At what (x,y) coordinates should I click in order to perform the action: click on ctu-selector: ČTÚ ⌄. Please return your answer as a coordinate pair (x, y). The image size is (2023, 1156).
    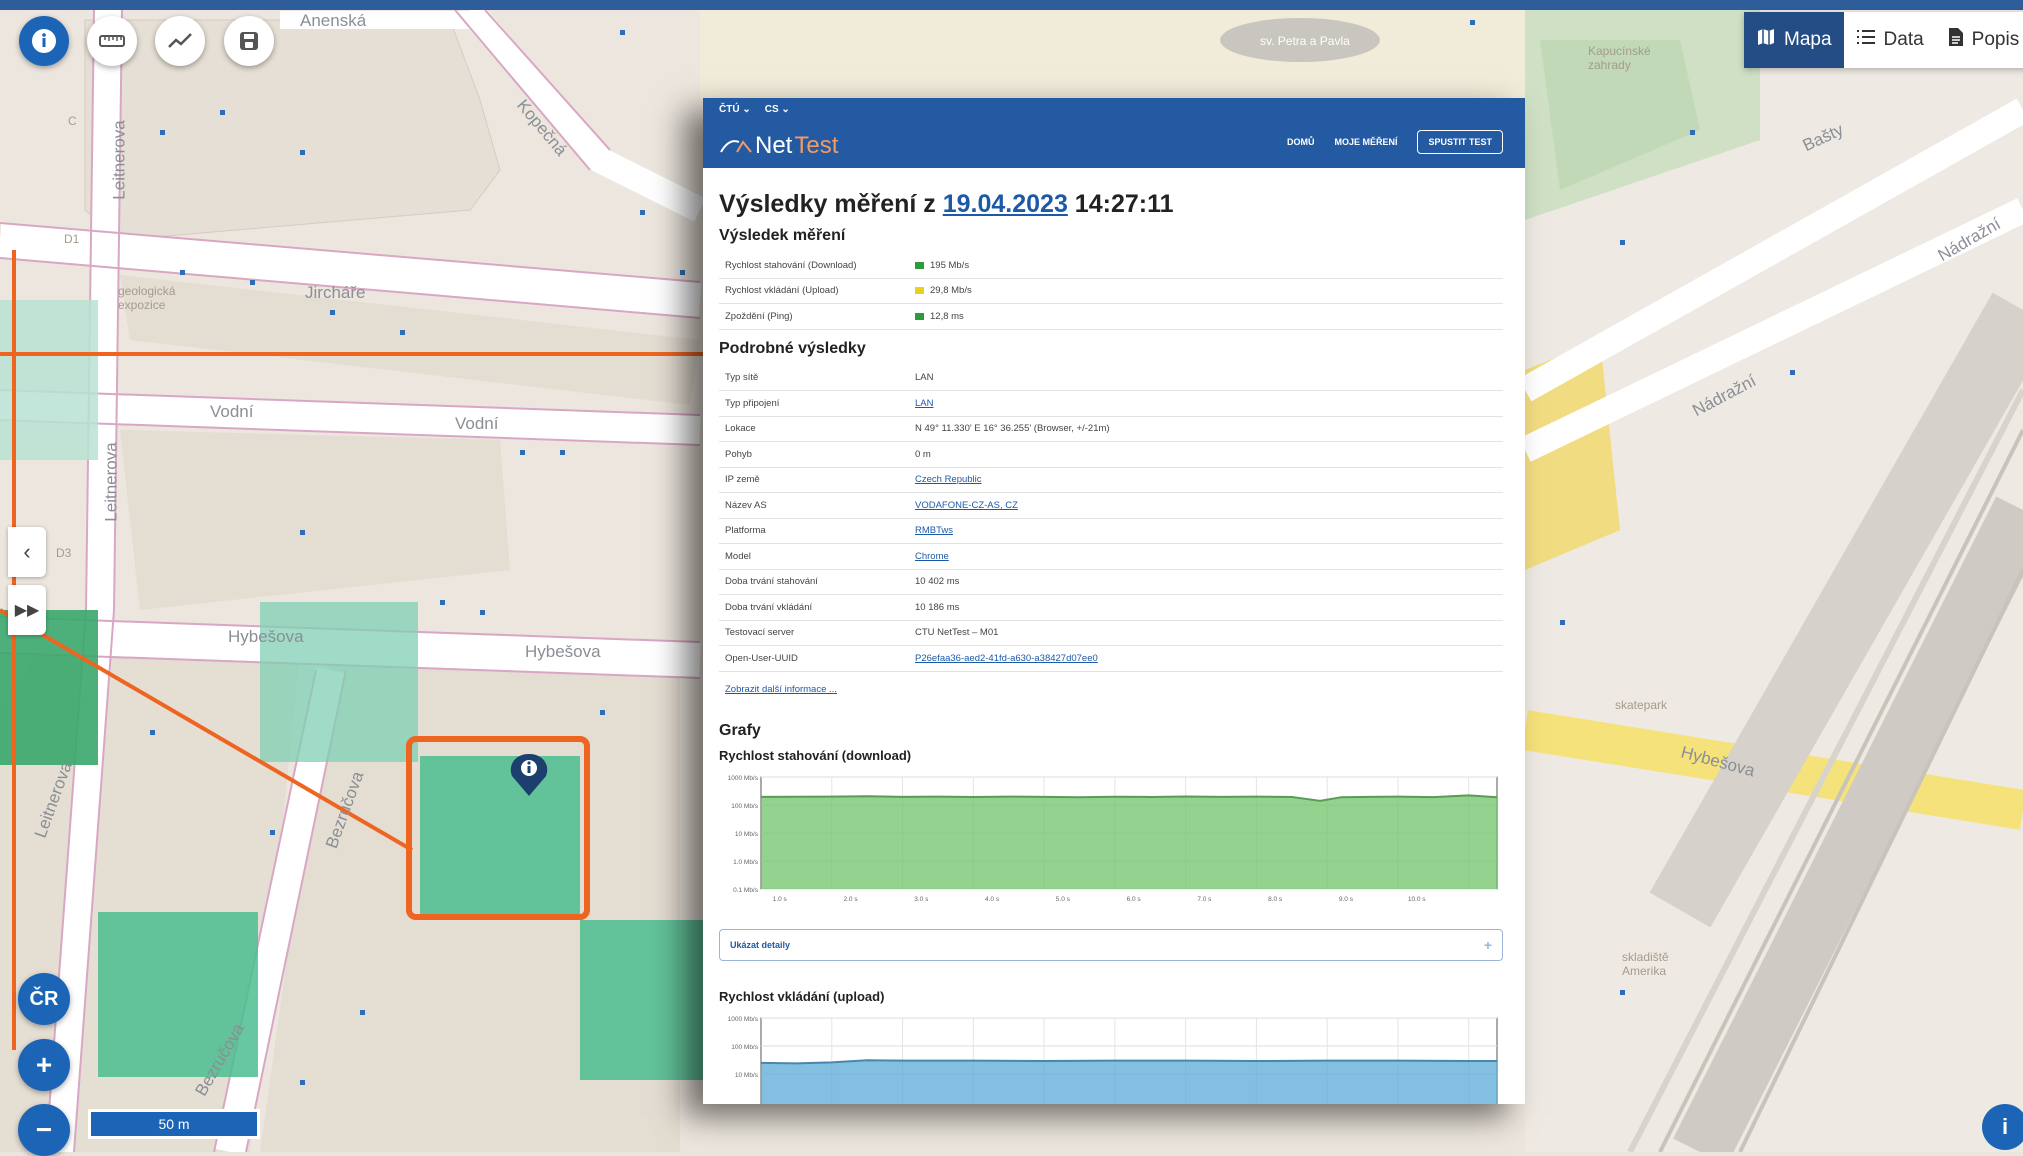
    Looking at the image, I should click on (735, 109).